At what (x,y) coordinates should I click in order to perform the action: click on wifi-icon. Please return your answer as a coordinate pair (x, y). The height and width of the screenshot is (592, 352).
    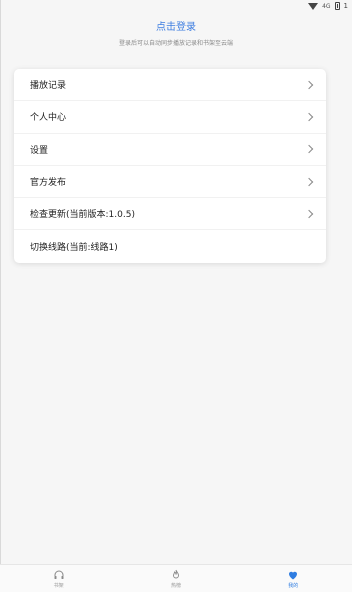
    Looking at the image, I should click on (313, 6).